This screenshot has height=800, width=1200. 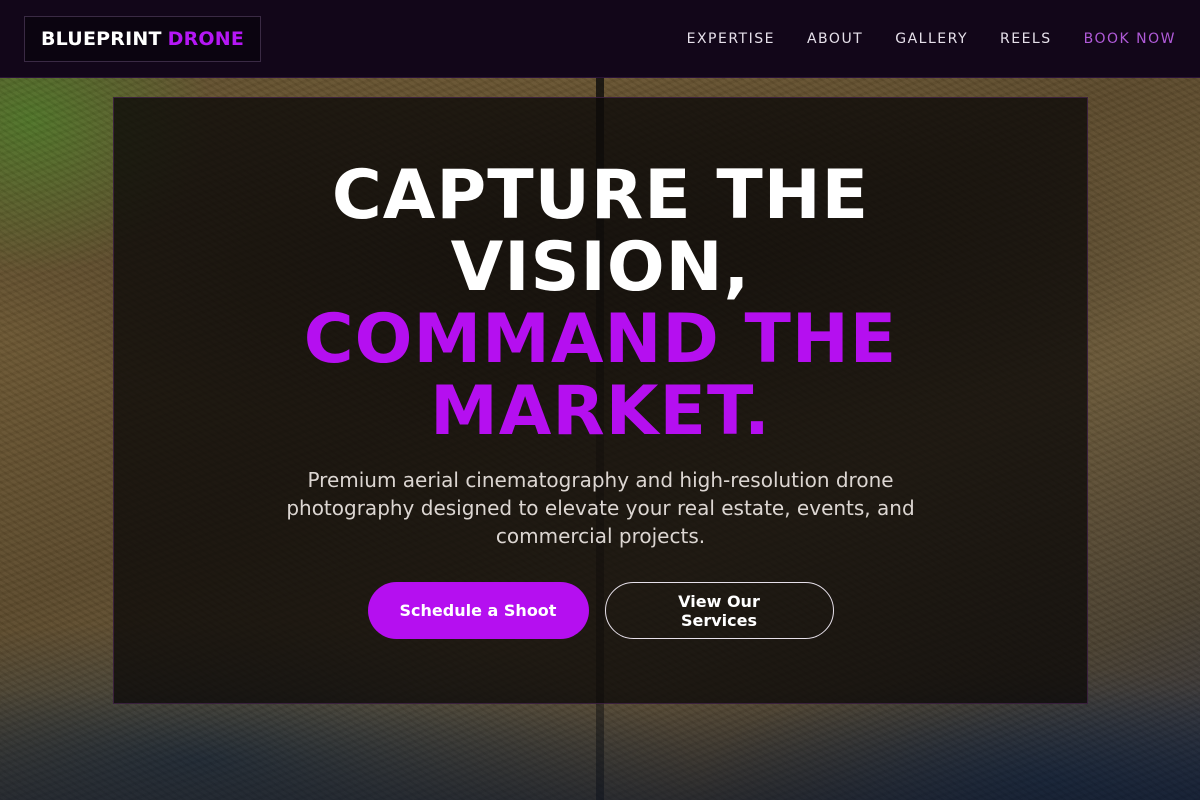 What do you see at coordinates (835, 39) in the screenshot?
I see `nav-link-about: ABOUT` at bounding box center [835, 39].